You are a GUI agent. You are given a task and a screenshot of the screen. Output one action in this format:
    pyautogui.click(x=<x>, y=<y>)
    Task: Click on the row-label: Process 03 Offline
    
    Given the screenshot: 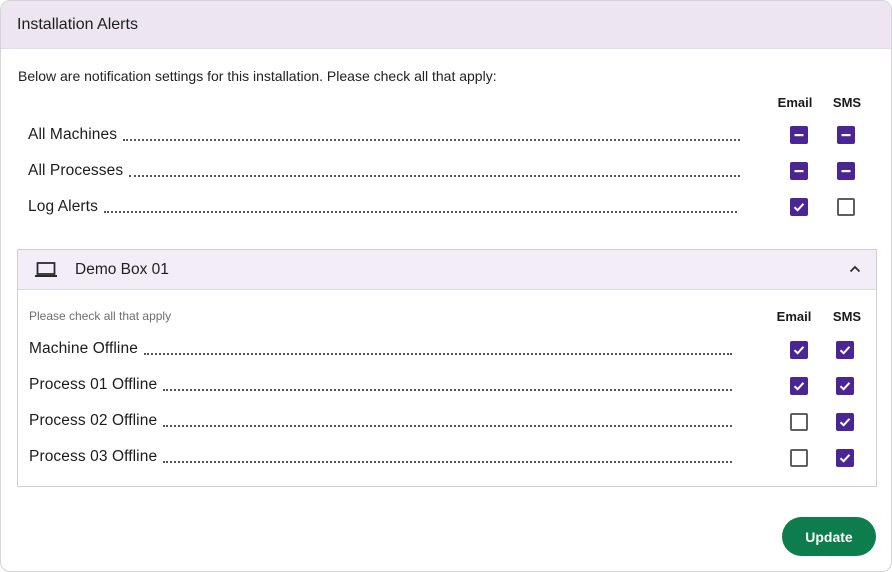 What is the action you would take?
    pyautogui.click(x=93, y=456)
    